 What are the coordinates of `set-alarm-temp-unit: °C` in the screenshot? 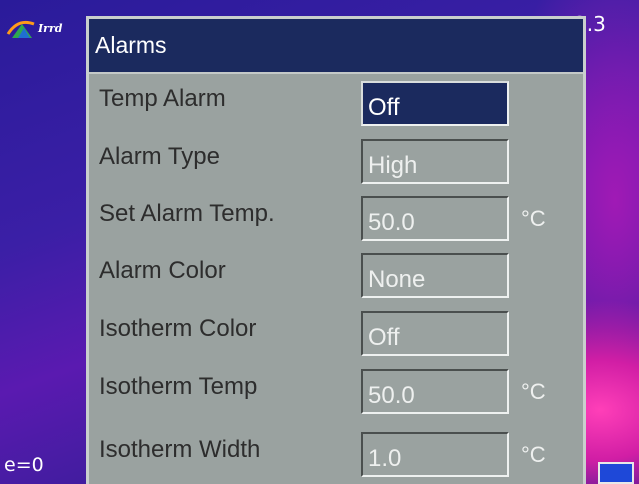 It's located at (533, 218).